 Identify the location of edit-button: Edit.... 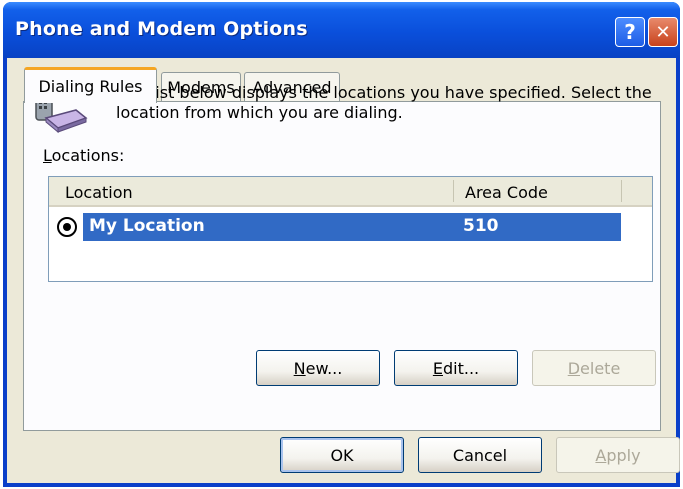
(456, 368).